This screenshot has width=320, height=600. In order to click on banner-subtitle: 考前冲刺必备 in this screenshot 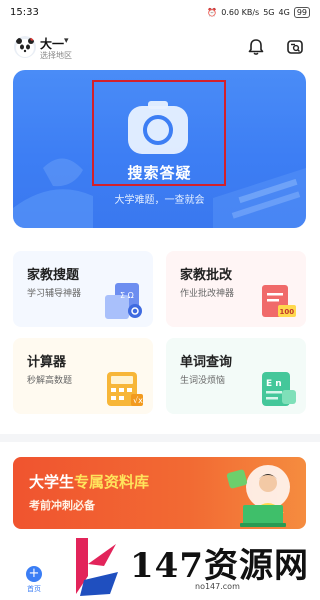, I will do `click(62, 505)`.